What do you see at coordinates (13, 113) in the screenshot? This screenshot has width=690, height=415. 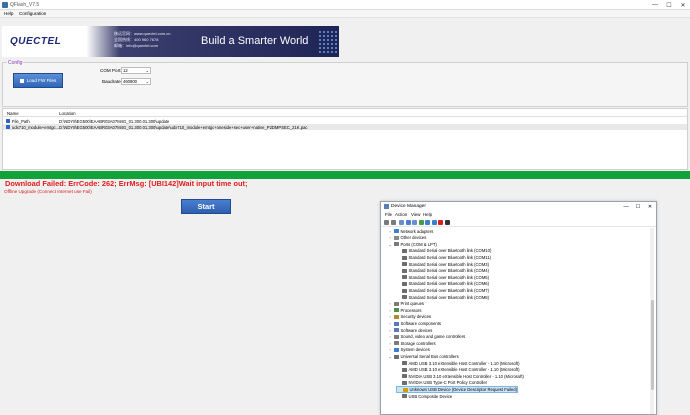 I see `column-name: Name` at bounding box center [13, 113].